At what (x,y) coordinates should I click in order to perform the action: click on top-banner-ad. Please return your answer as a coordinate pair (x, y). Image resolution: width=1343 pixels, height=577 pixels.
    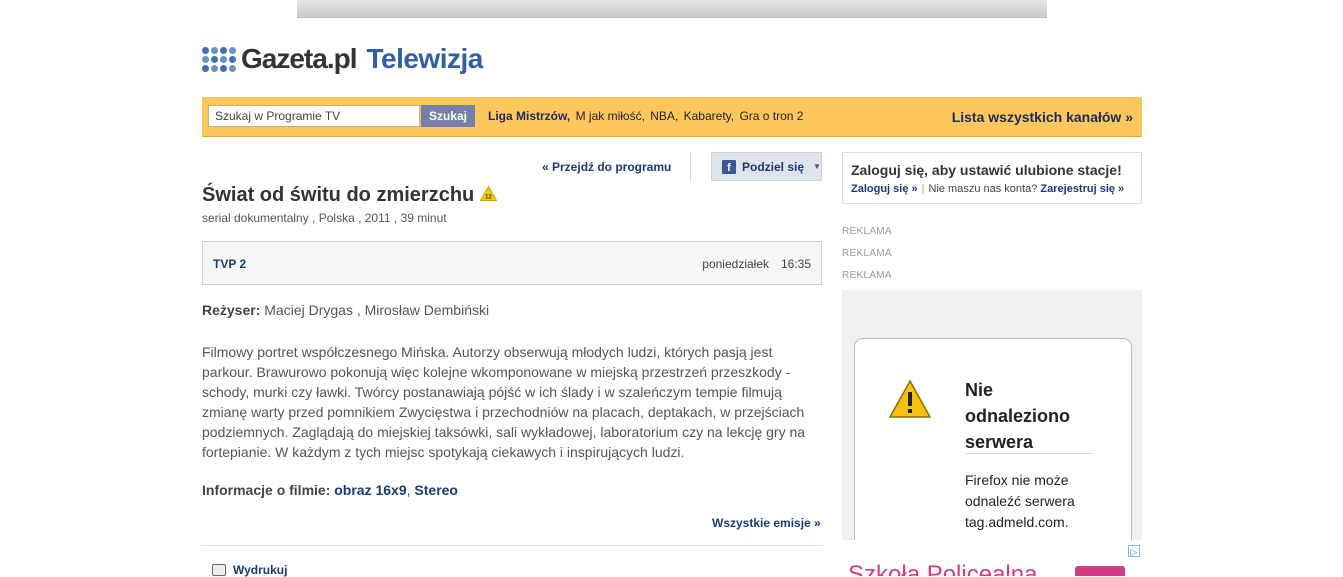
    Looking at the image, I should click on (672, 9).